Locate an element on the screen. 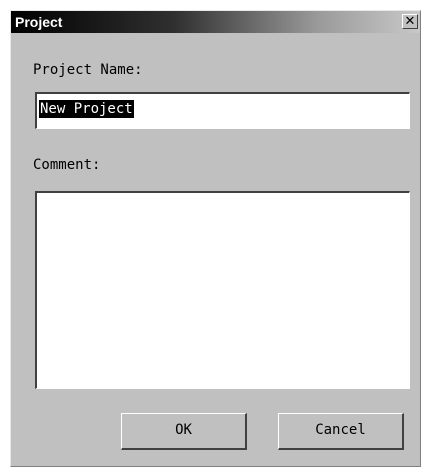 The height and width of the screenshot is (467, 421). close-button: ✕ is located at coordinates (410, 21).